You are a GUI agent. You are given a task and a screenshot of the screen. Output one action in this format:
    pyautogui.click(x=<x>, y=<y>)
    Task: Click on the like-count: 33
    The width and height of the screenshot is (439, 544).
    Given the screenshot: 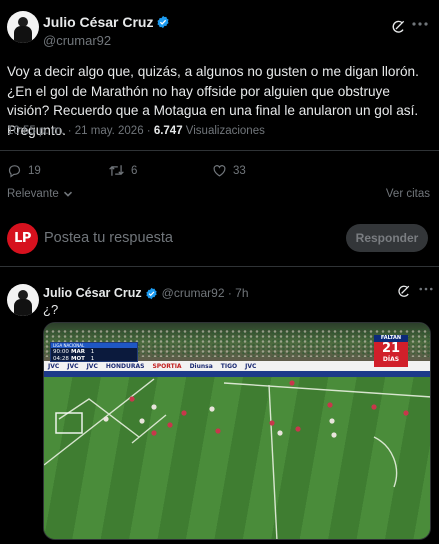 What is the action you would take?
    pyautogui.click(x=239, y=170)
    